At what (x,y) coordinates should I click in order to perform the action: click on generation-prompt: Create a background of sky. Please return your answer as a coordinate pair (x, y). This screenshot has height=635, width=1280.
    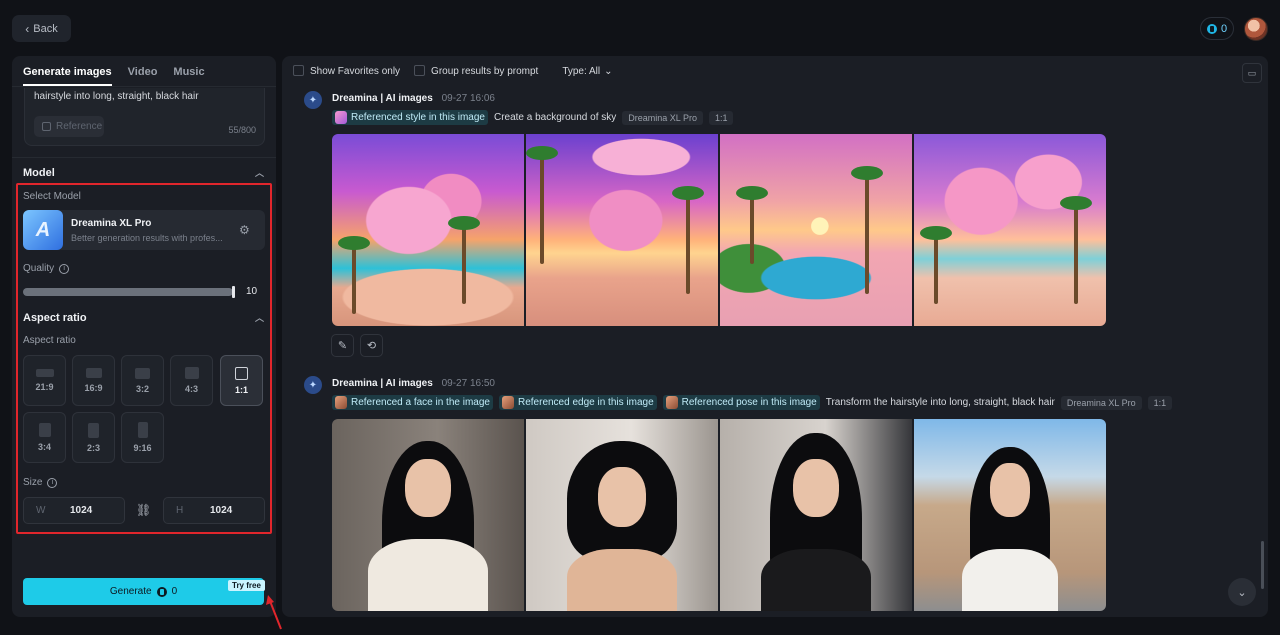
    Looking at the image, I should click on (555, 117).